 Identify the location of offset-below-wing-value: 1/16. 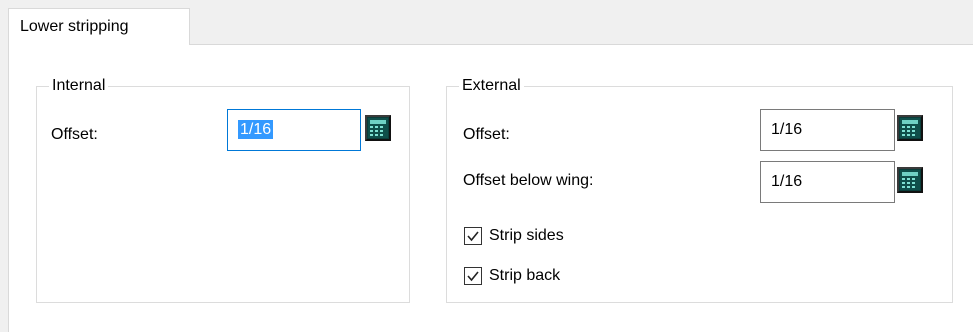
(787, 181).